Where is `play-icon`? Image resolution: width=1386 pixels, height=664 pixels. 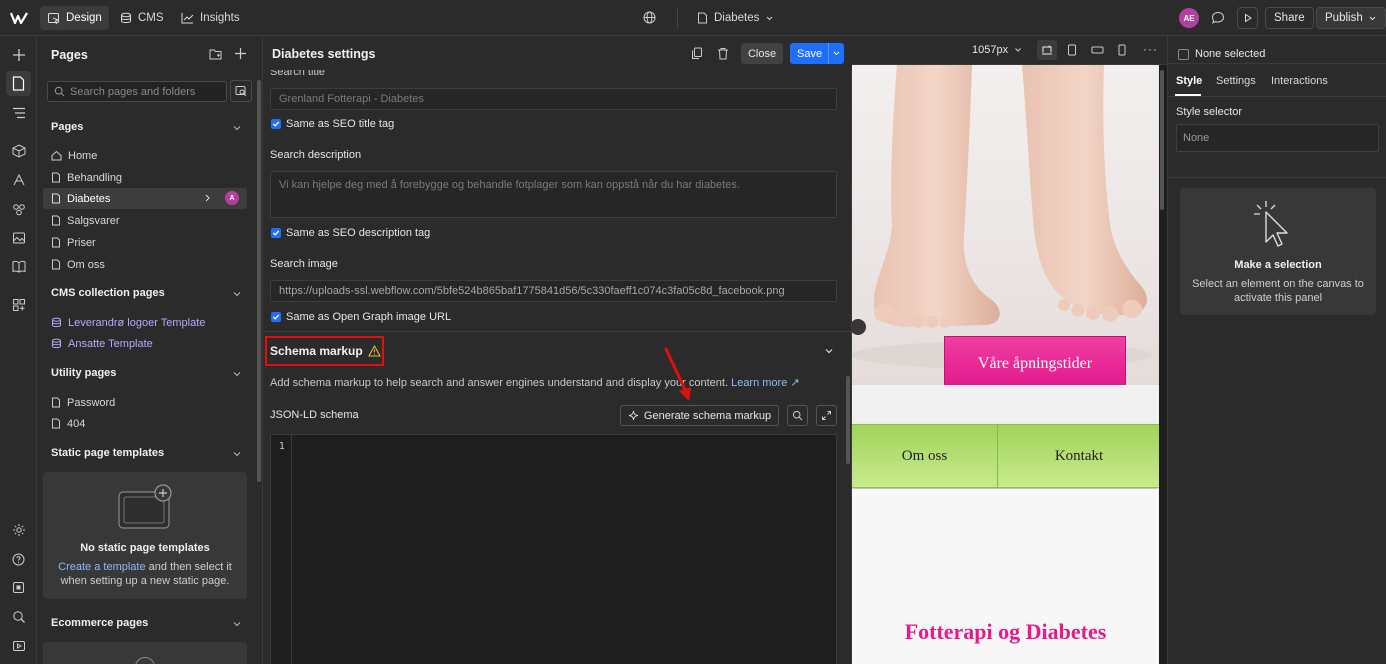 play-icon is located at coordinates (1248, 18).